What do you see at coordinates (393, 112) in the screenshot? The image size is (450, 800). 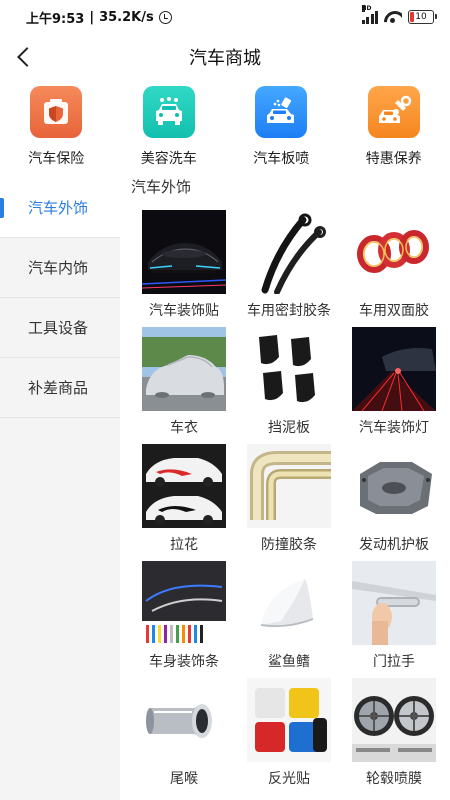 I see `car-maintenance-icon` at bounding box center [393, 112].